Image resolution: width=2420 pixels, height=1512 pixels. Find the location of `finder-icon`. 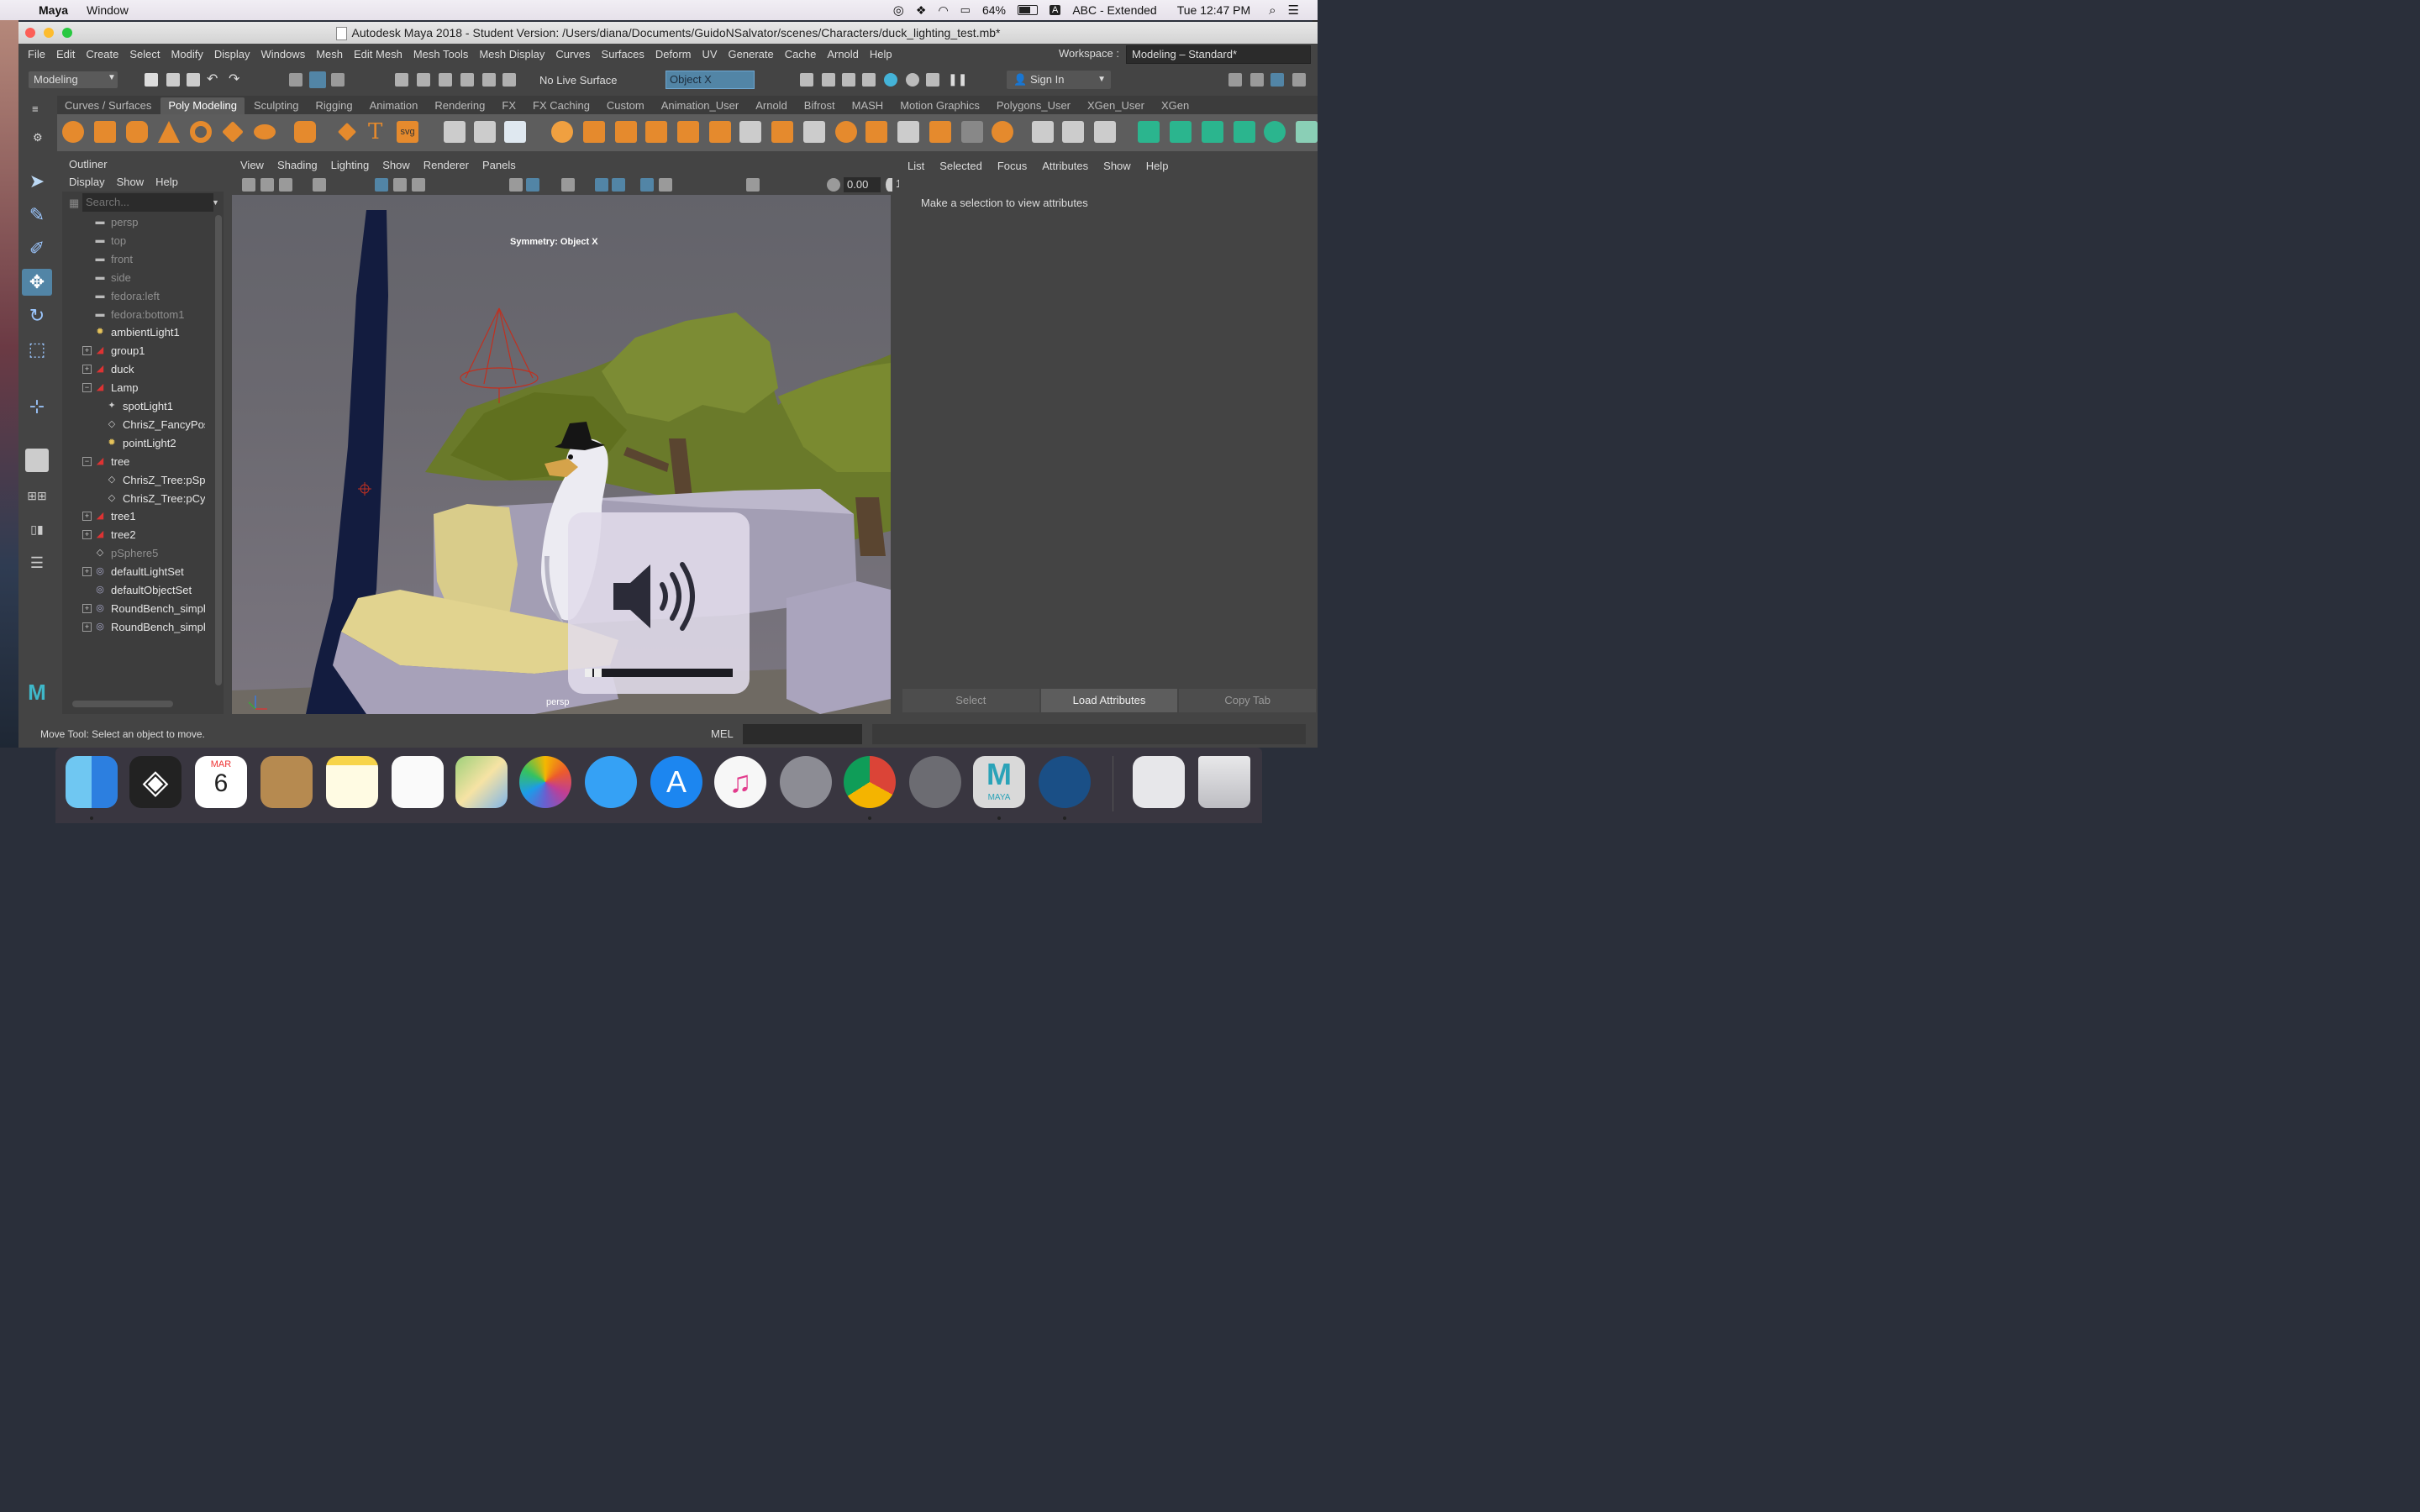

finder-icon is located at coordinates (92, 782).